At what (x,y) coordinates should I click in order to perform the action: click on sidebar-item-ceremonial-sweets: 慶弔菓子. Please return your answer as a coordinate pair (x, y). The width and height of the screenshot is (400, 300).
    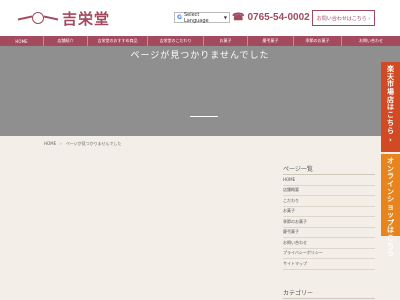
    Looking at the image, I should click on (329, 233).